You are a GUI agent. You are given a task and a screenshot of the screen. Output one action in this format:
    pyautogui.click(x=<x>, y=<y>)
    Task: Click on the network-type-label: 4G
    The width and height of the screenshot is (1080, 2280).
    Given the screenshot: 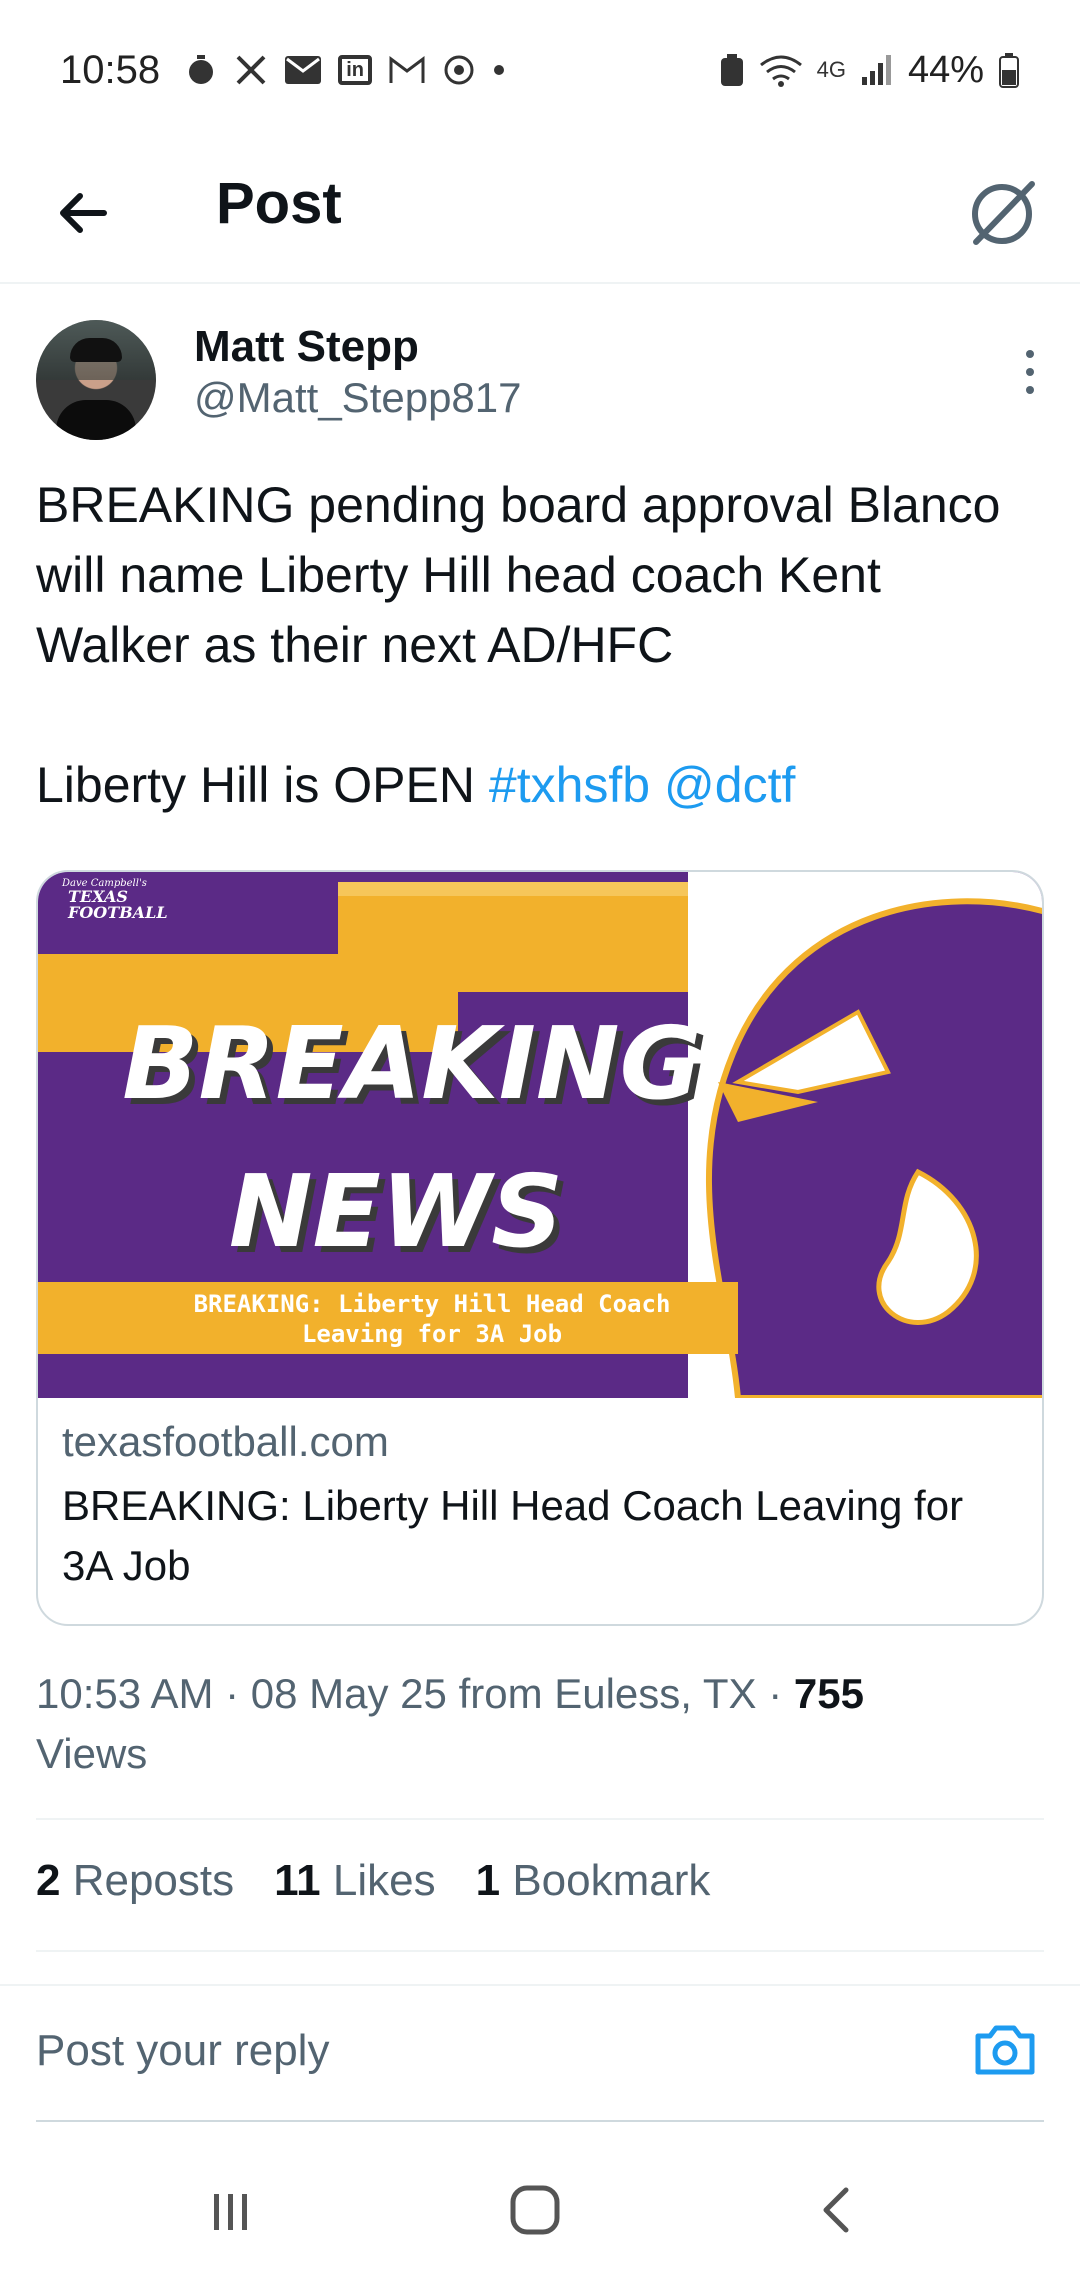 What is the action you would take?
    pyautogui.click(x=831, y=69)
    